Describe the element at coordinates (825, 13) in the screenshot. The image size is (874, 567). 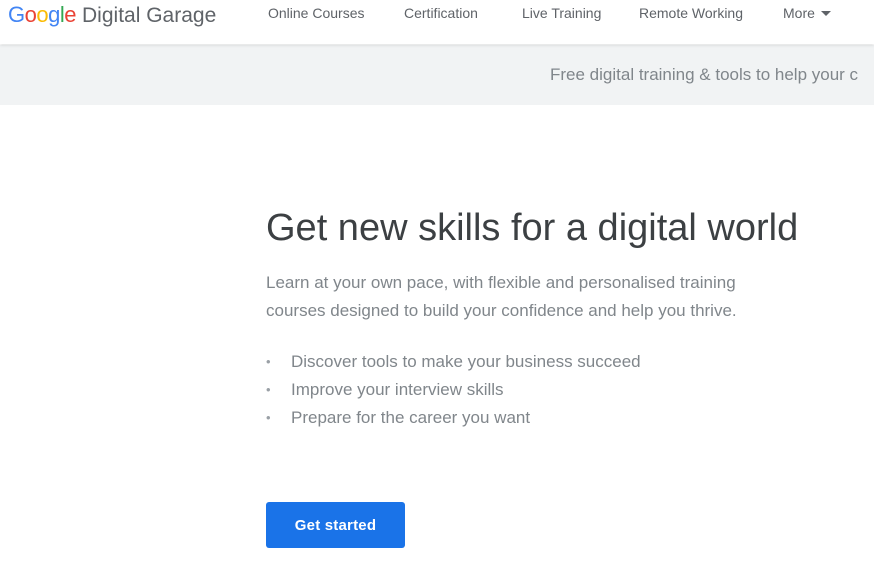
I see `caret-down-icon` at that location.